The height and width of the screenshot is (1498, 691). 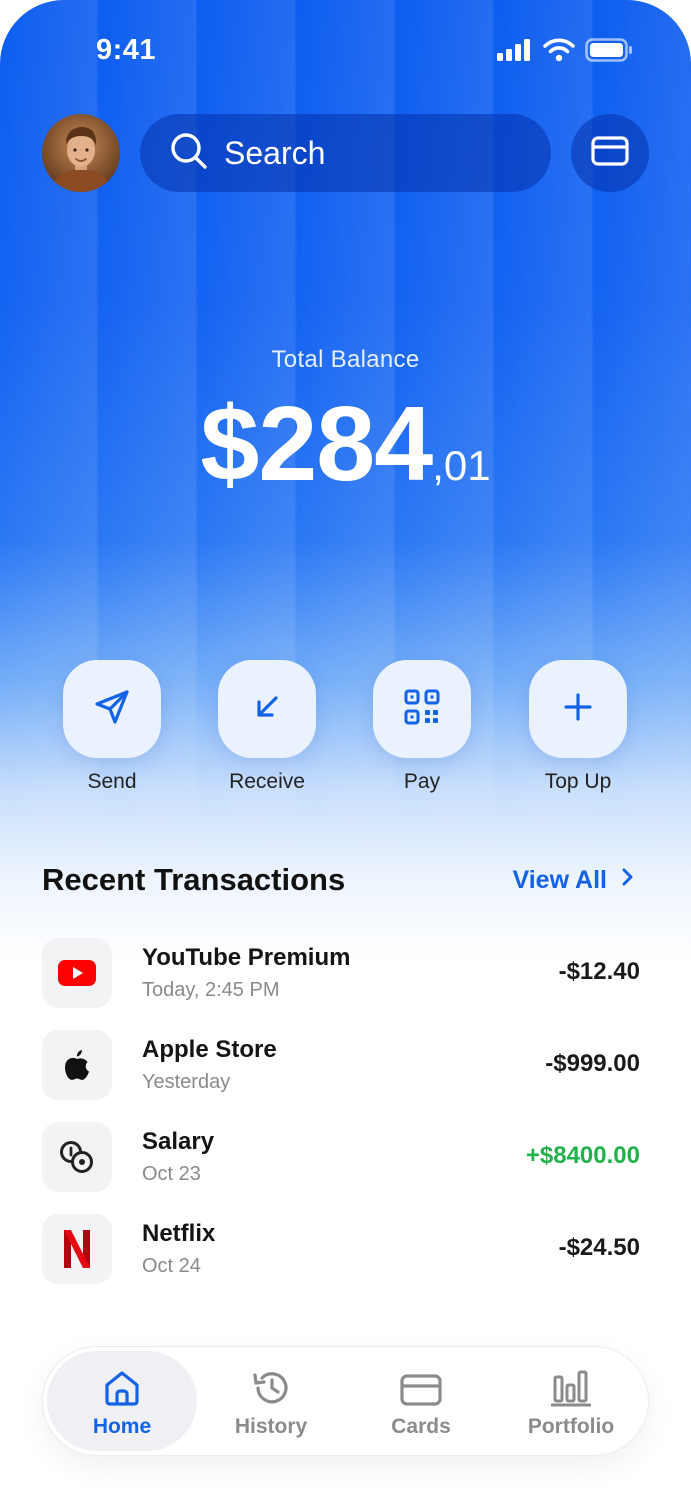 I want to click on action-topup: Top Up, so click(x=578, y=727).